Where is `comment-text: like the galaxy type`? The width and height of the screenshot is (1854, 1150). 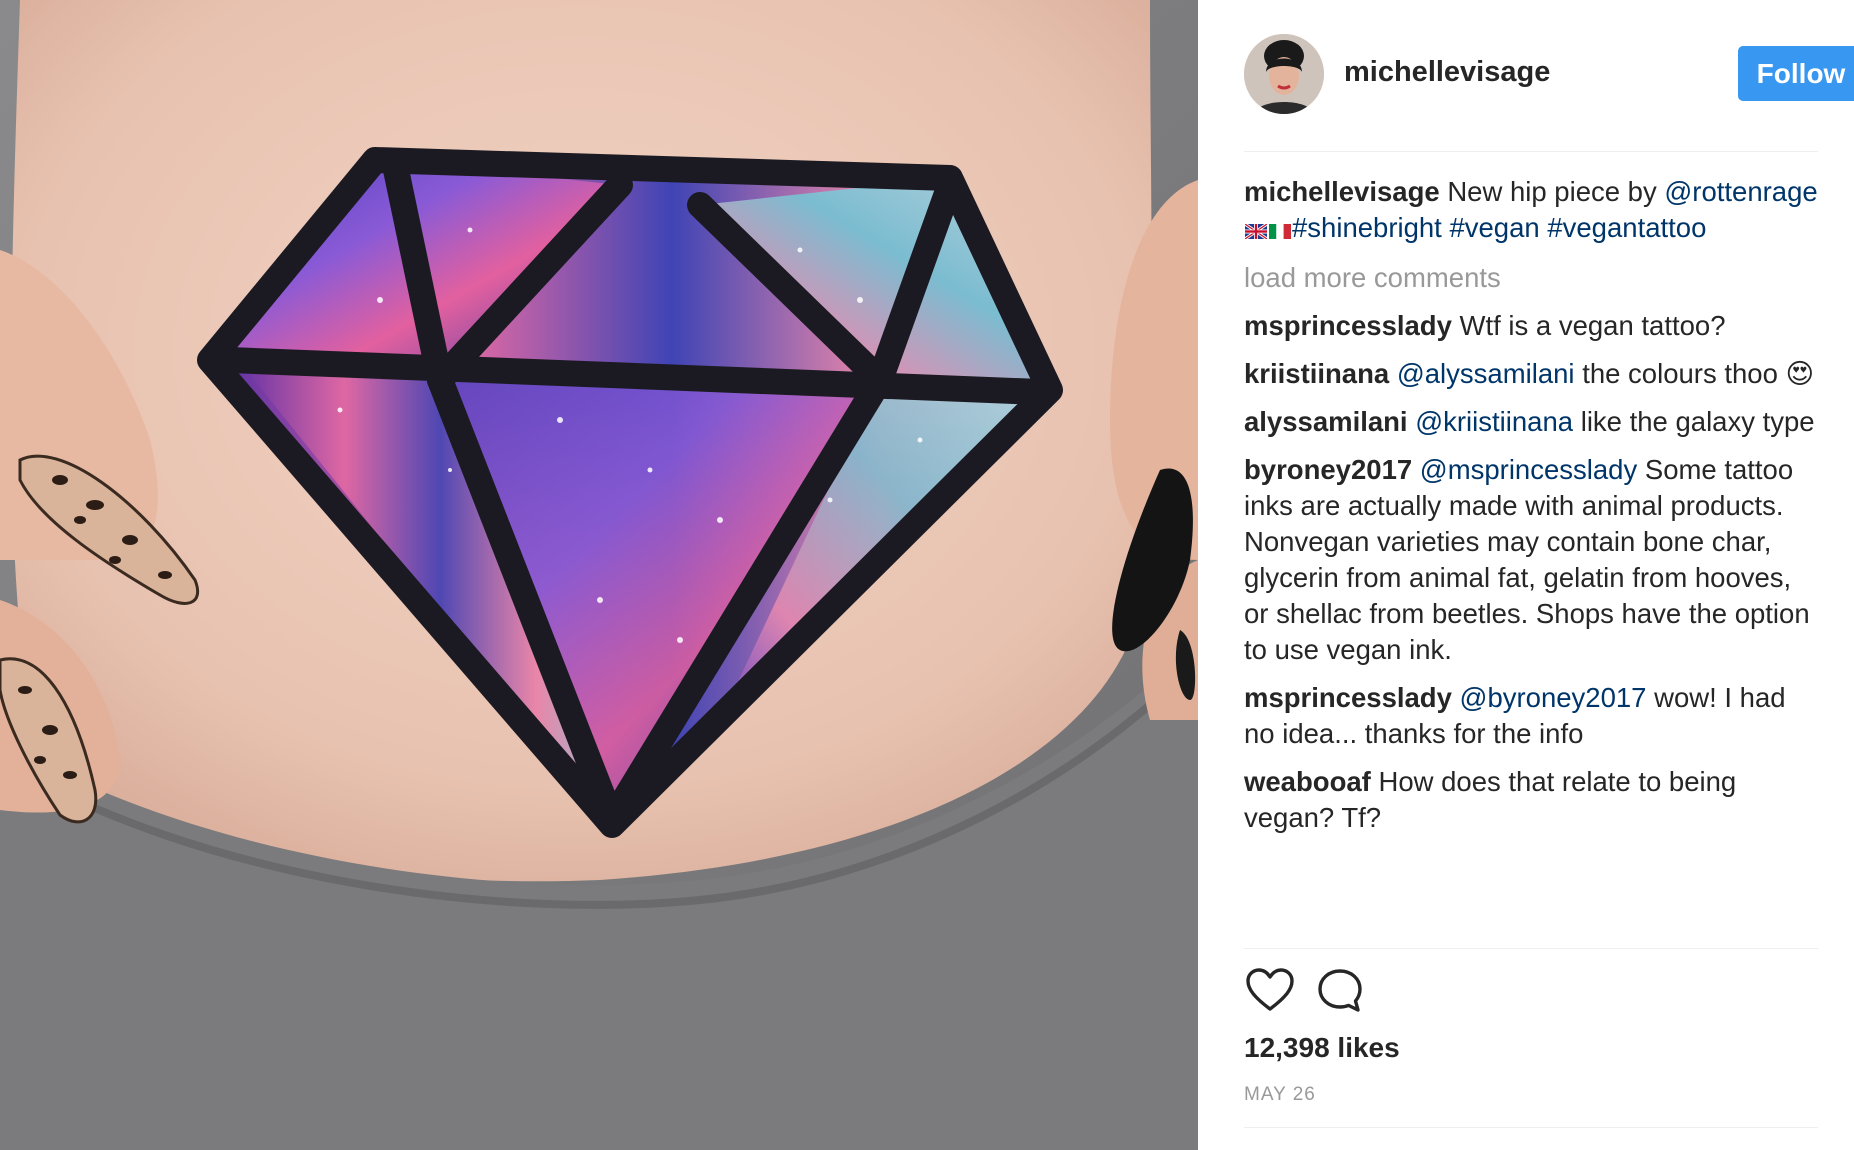 comment-text: like the galaxy type is located at coordinates (1697, 421).